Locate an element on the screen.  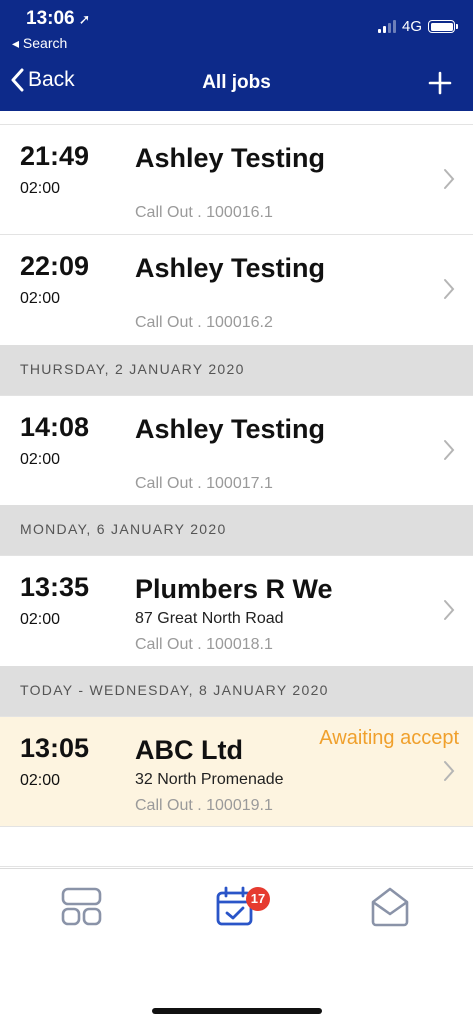
section-label: TODAY - WEDNESDAY, 8 JANUARY 2020 is located at coordinates (174, 690).